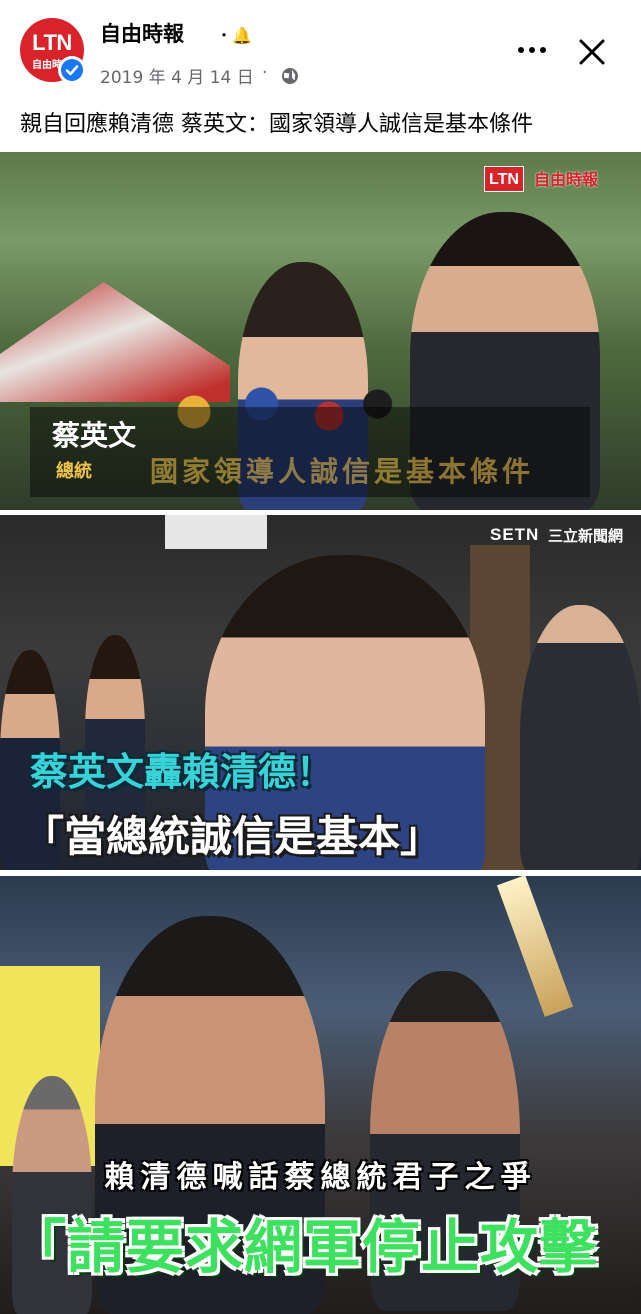 Image resolution: width=641 pixels, height=1314 pixels. Describe the element at coordinates (566, 179) in the screenshot. I see `ltn-watermark-sub: 自由時報` at that location.